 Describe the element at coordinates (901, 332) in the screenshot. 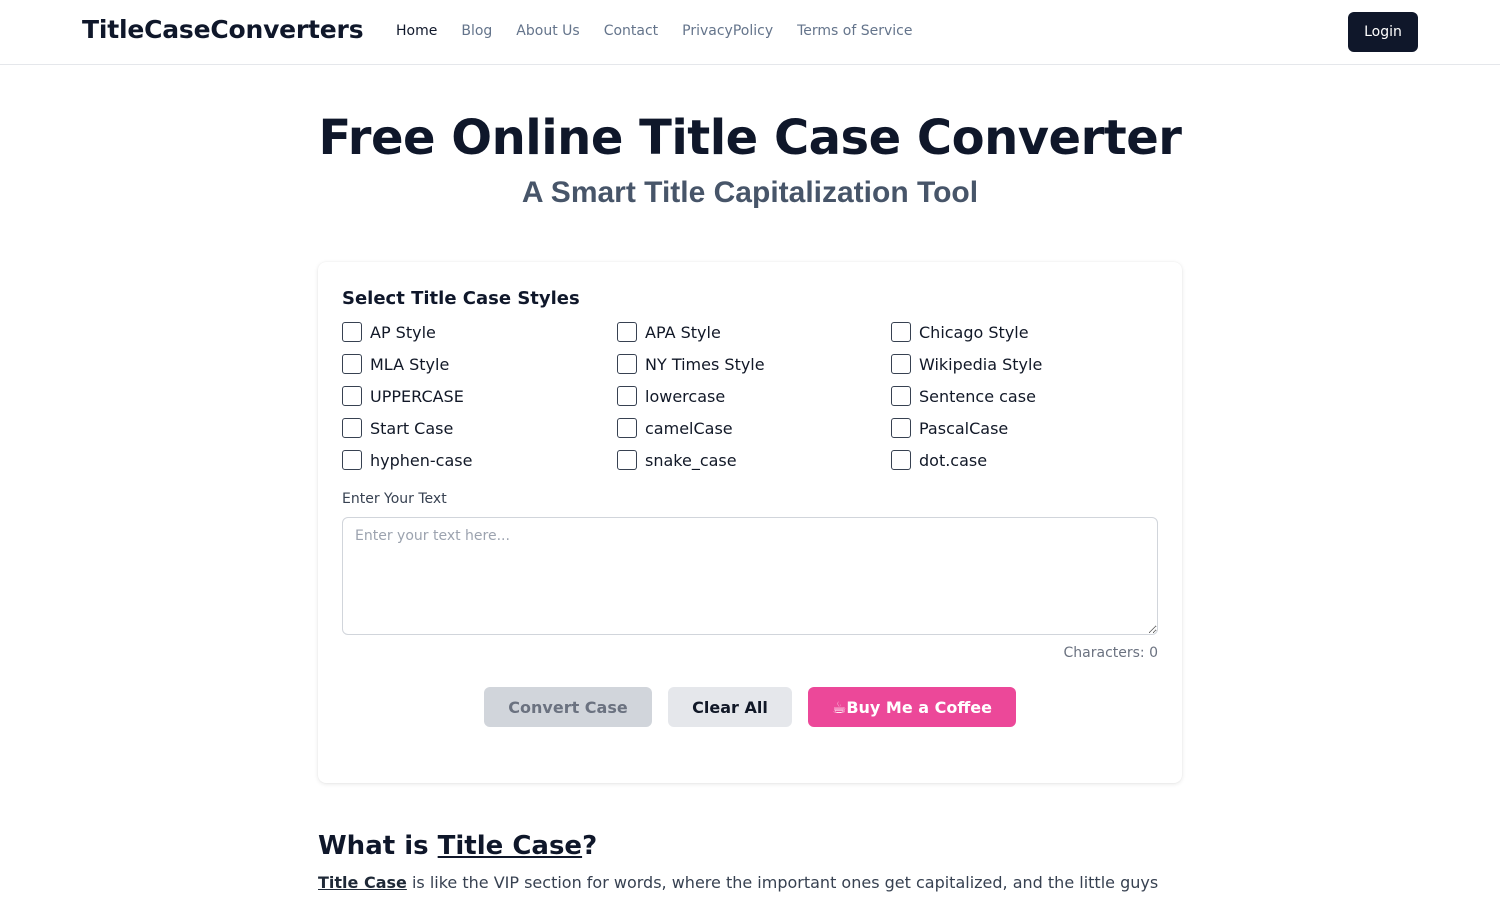

I see `chicago-style-checkbox` at that location.